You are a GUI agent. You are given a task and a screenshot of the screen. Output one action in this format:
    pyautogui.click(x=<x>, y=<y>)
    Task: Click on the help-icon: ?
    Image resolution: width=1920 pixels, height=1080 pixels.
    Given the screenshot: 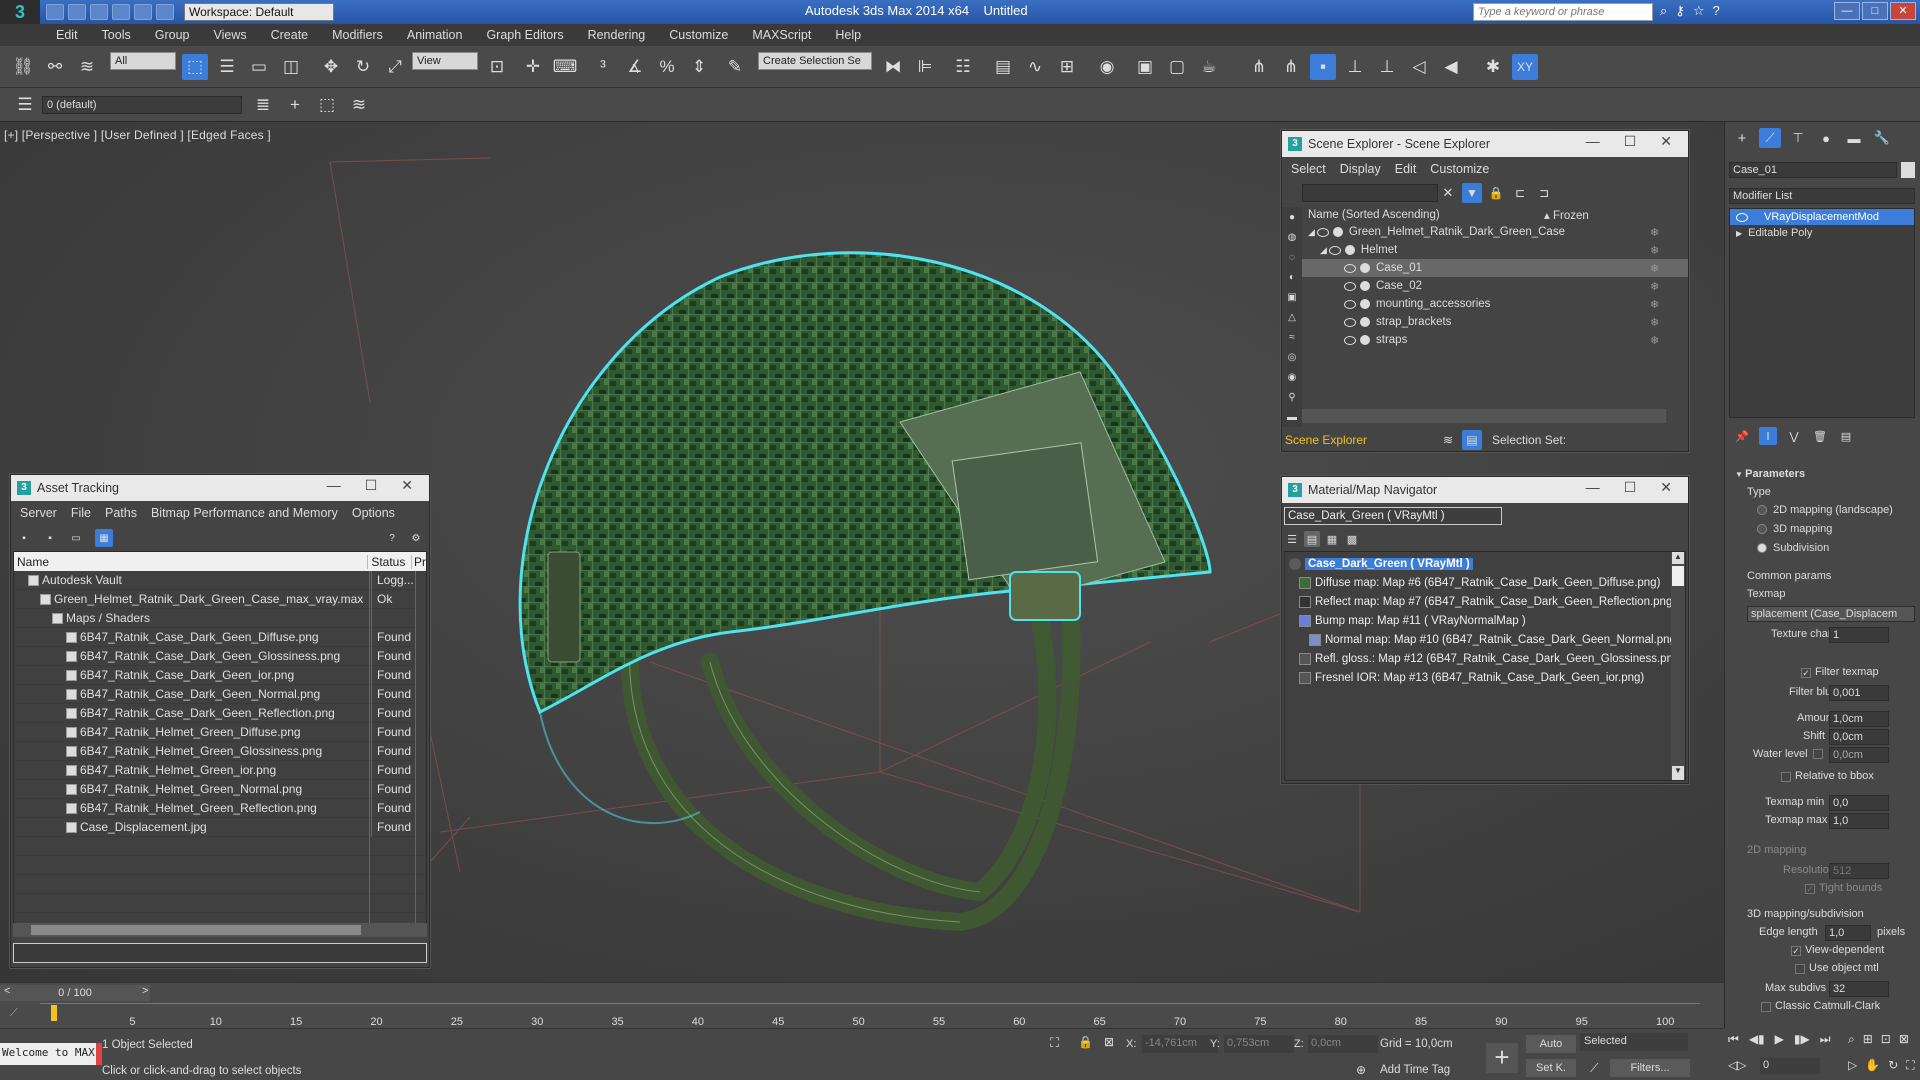 What is the action you would take?
    pyautogui.click(x=392, y=538)
    